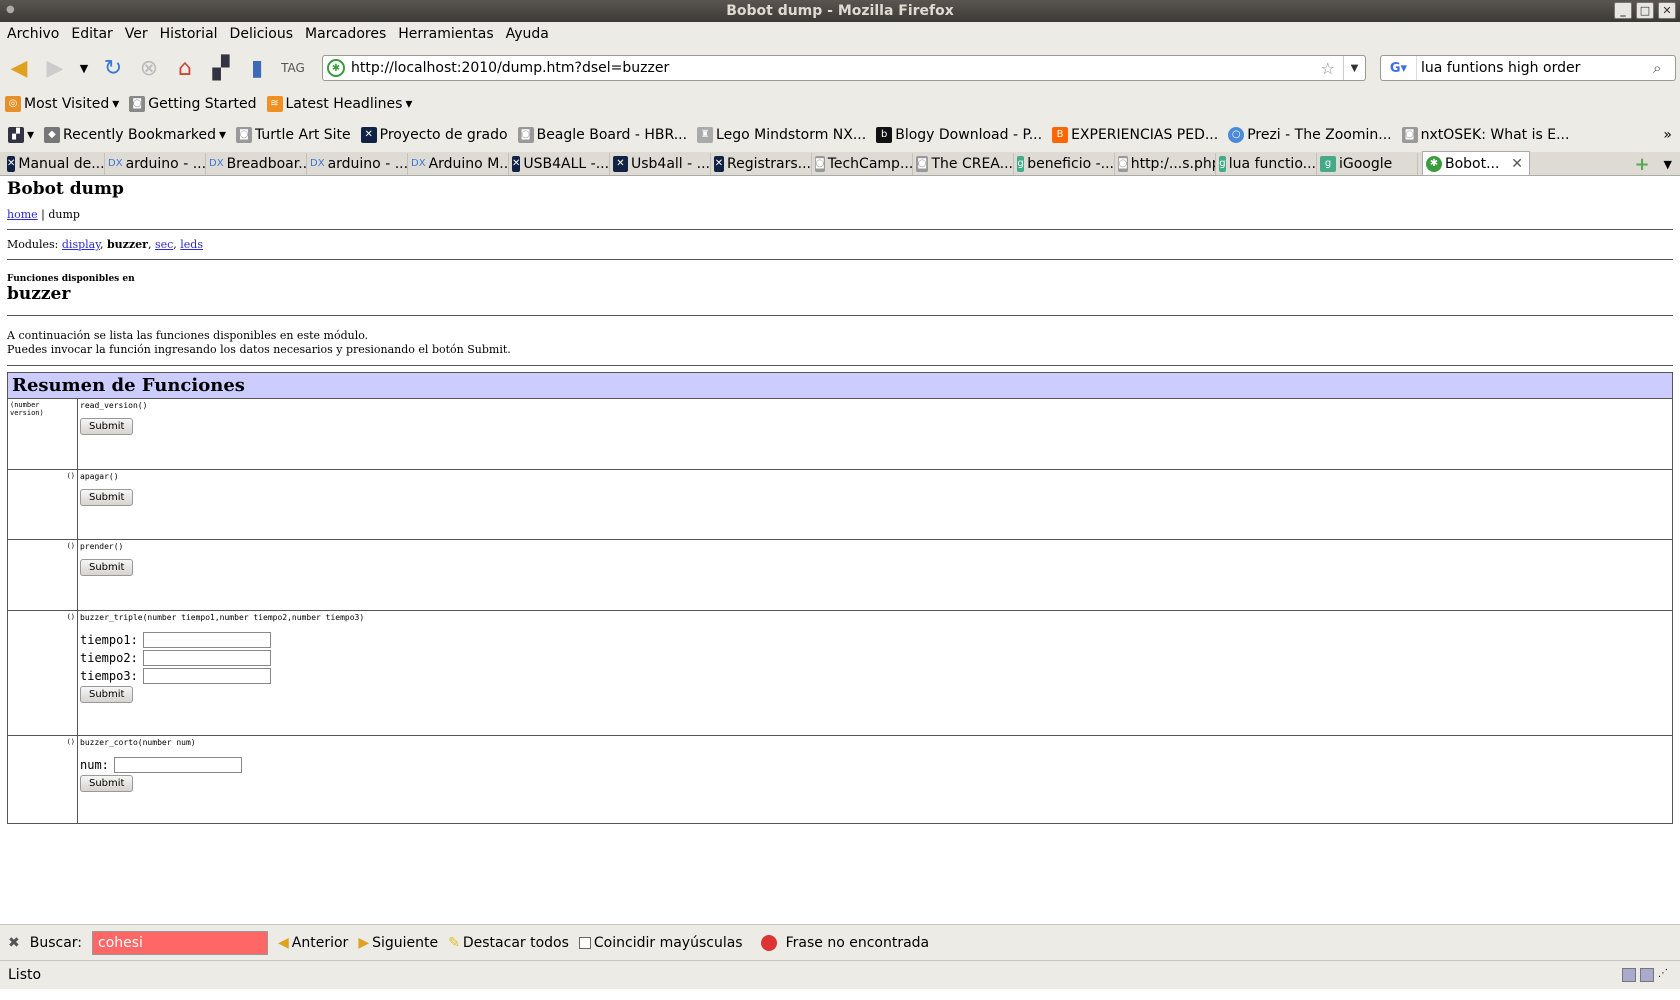 The height and width of the screenshot is (1000, 1680). I want to click on history-dropdown-icon: ▼, so click(84, 68).